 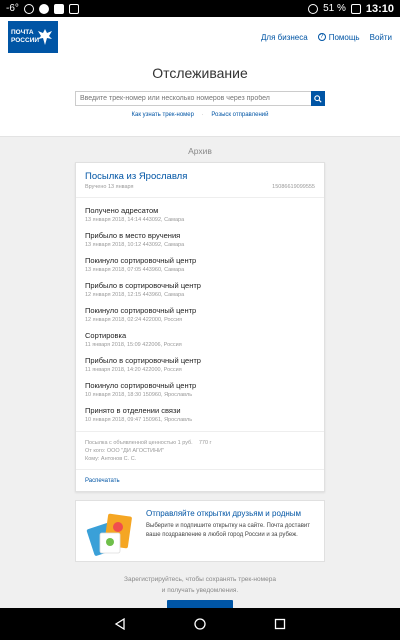 I want to click on print-link: Распечатать, so click(x=102, y=481).